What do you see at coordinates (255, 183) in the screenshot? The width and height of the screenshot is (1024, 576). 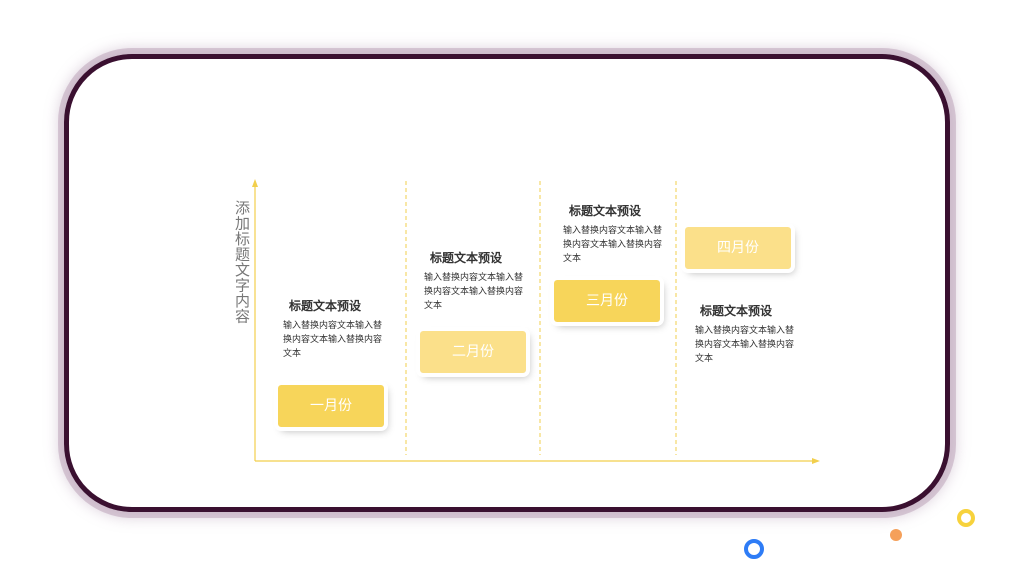 I see `y-axis-arrow` at bounding box center [255, 183].